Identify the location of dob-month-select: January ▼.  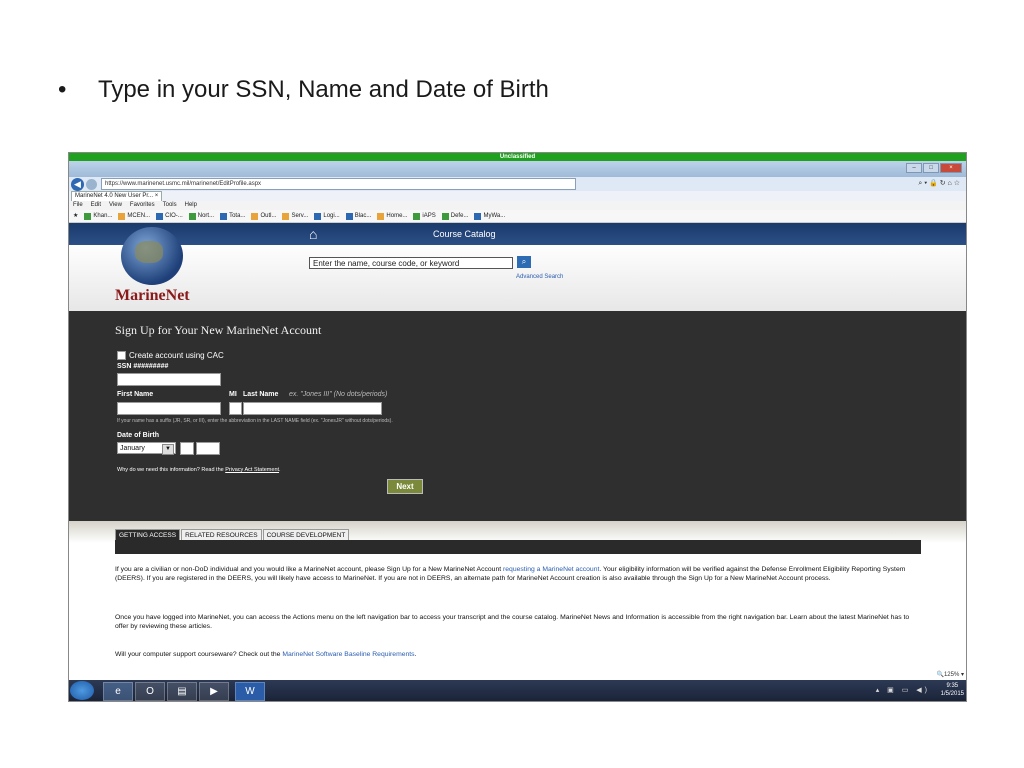
(146, 448).